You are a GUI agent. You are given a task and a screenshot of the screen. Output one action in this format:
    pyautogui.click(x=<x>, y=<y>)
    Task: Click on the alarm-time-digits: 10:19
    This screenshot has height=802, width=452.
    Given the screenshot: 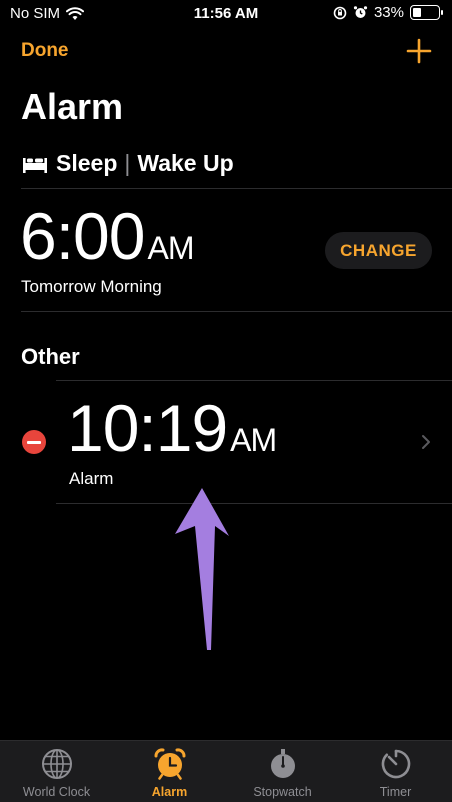 What is the action you would take?
    pyautogui.click(x=147, y=428)
    